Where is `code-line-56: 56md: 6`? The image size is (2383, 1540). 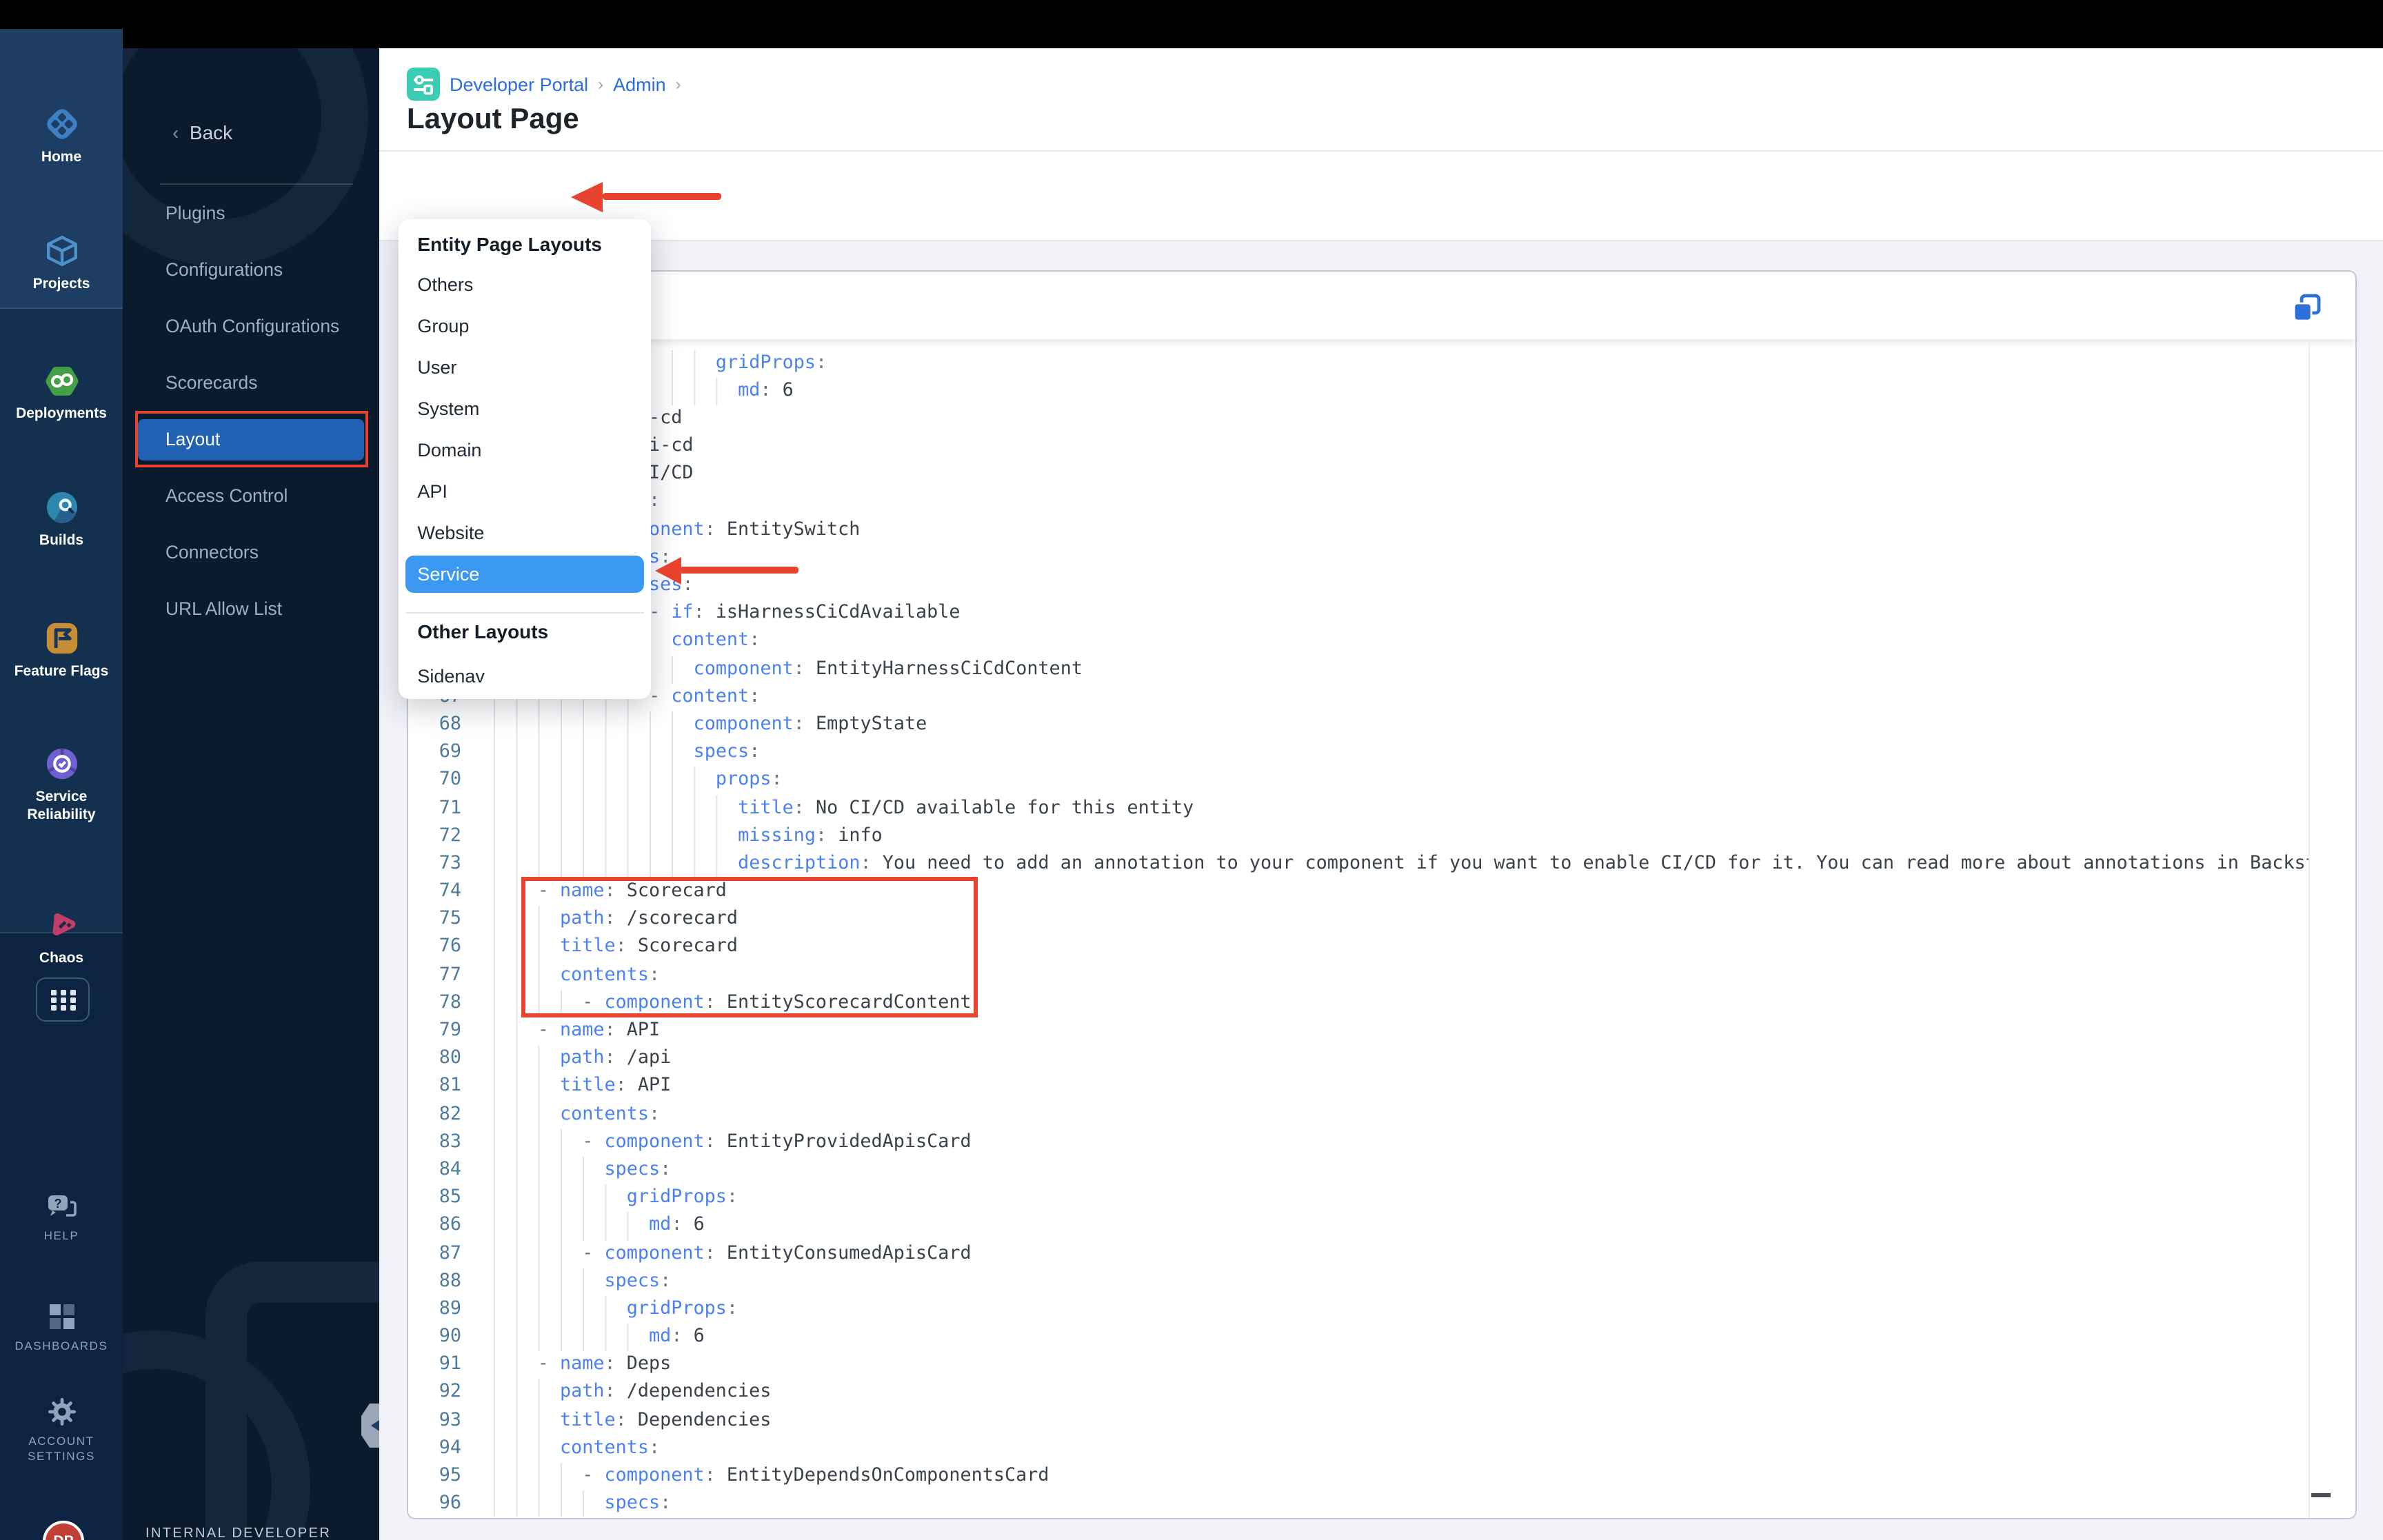 code-line-56: 56md: 6 is located at coordinates (1358, 391).